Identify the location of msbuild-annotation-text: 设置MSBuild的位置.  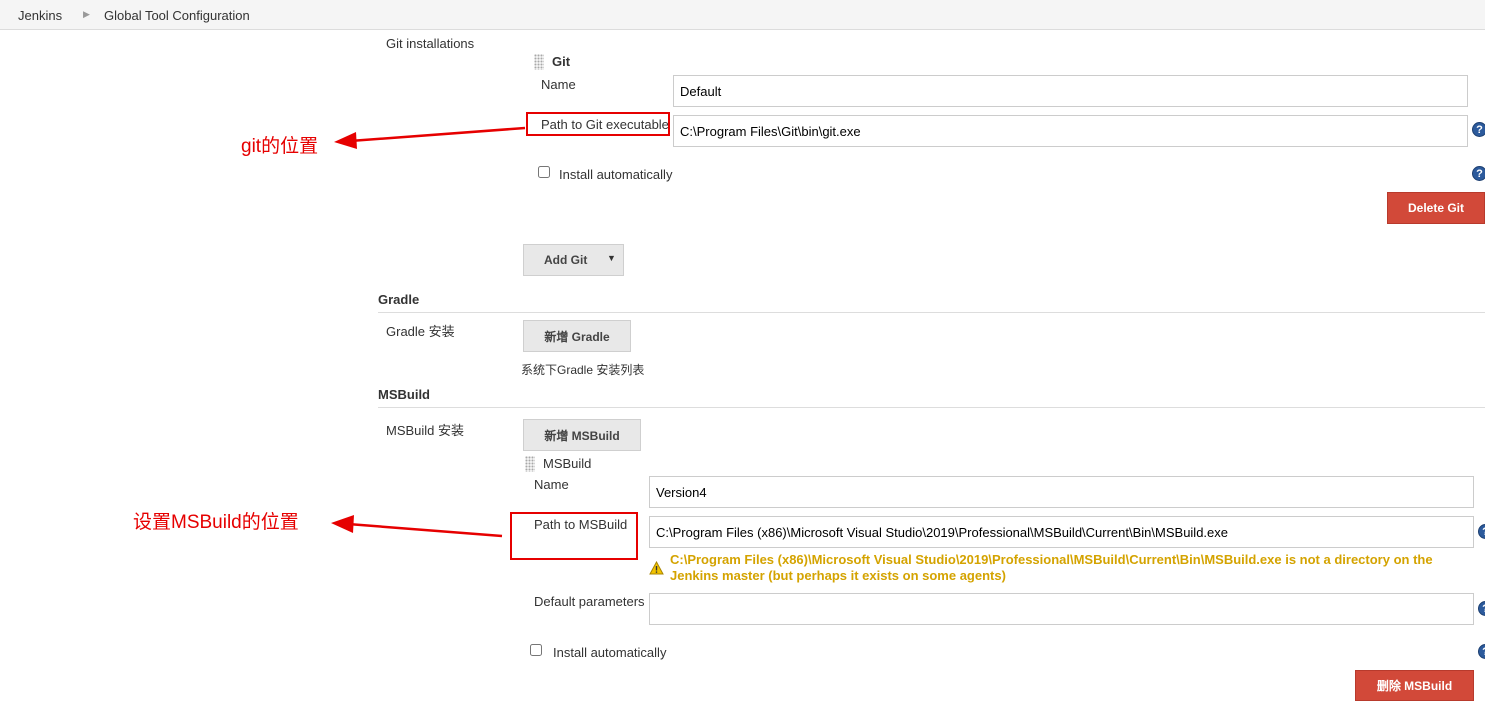
(216, 522).